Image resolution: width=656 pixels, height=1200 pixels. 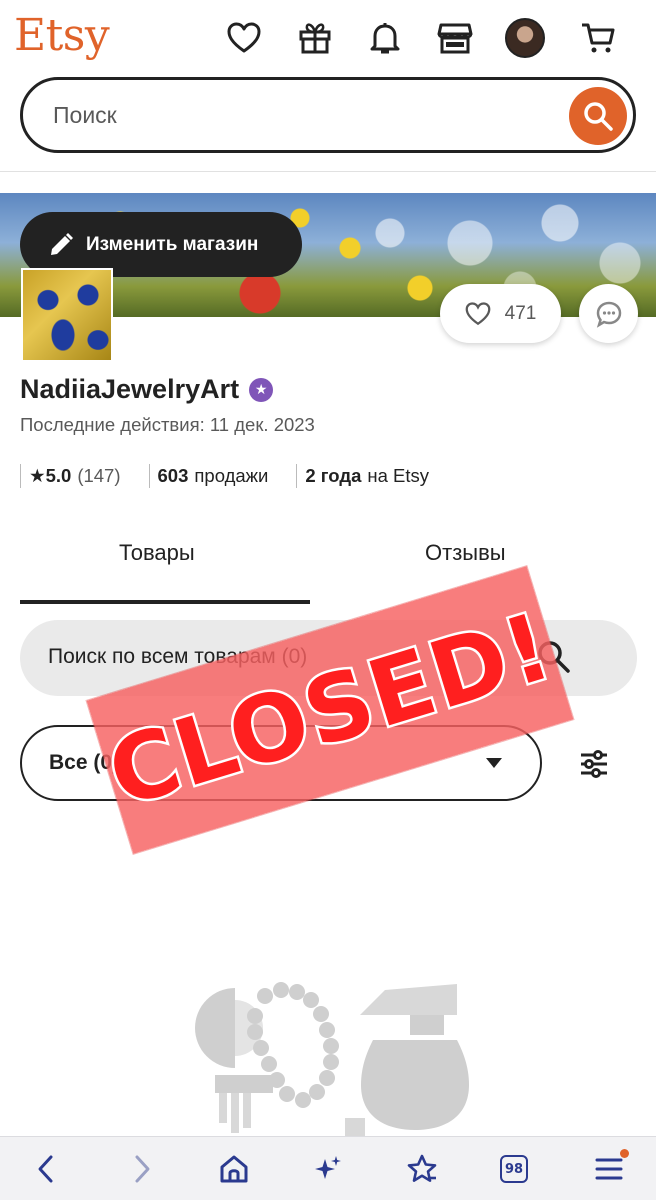 I want to click on tabs-icon: 98, so click(x=514, y=1169).